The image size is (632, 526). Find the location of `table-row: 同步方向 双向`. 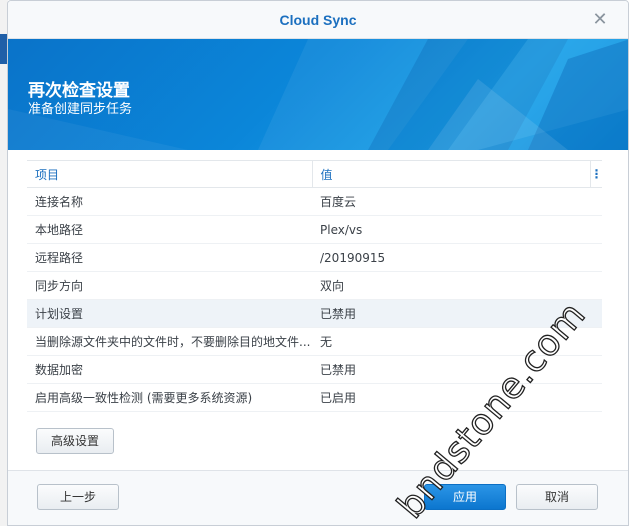

table-row: 同步方向 双向 is located at coordinates (314, 285).